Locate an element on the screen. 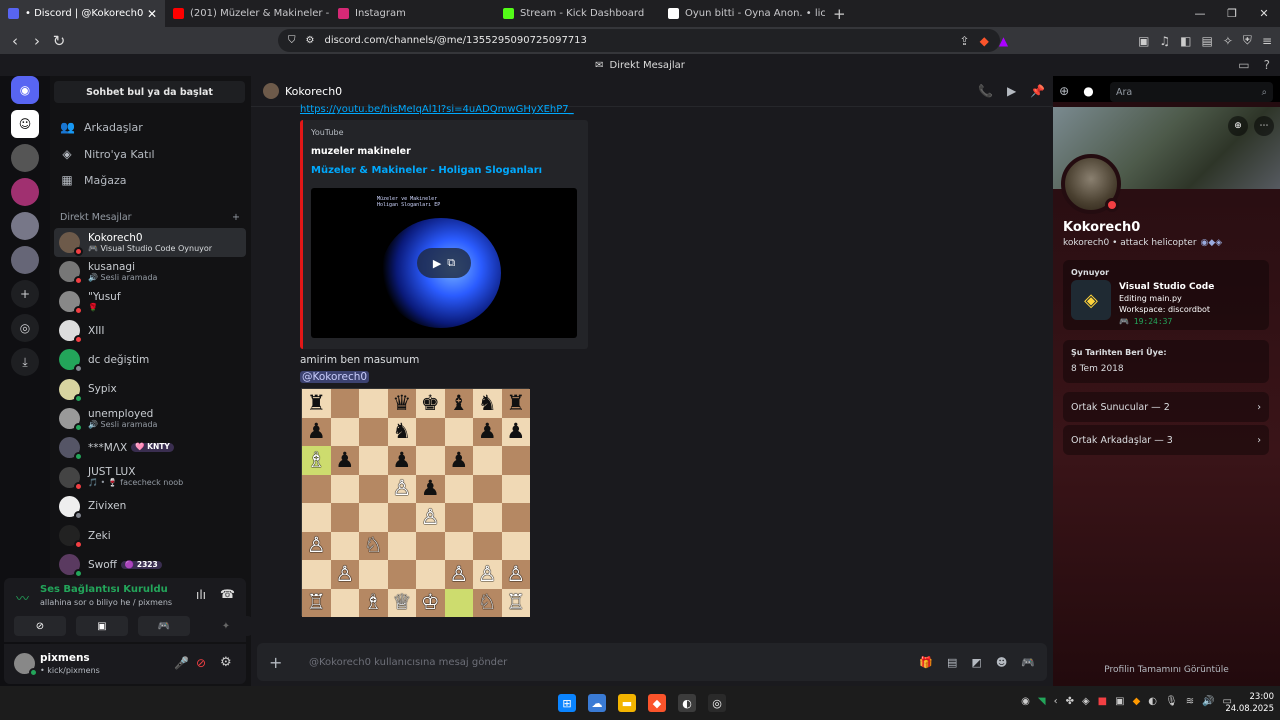  dm-item: "Yusuf 🌹 is located at coordinates (150, 301).